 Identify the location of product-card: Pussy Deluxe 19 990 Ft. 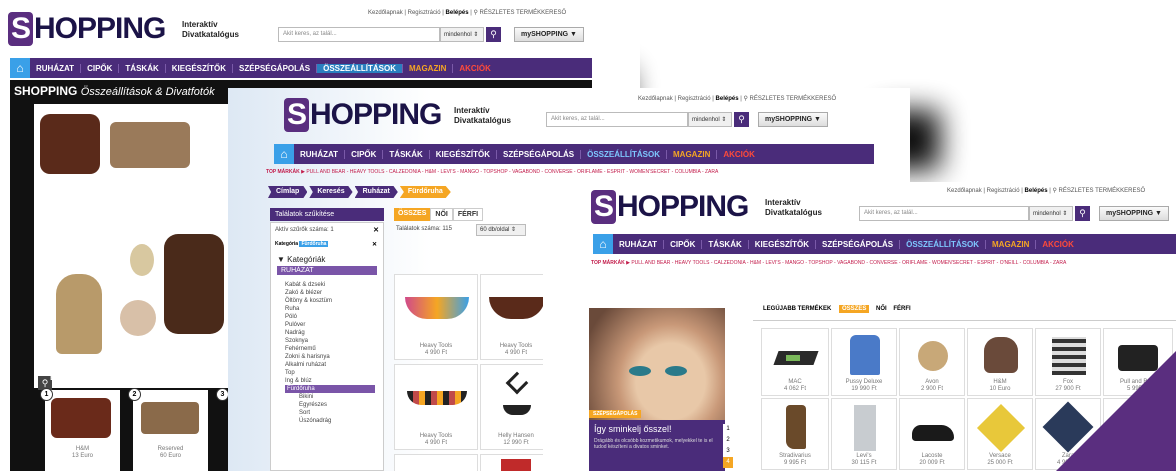
(864, 362).